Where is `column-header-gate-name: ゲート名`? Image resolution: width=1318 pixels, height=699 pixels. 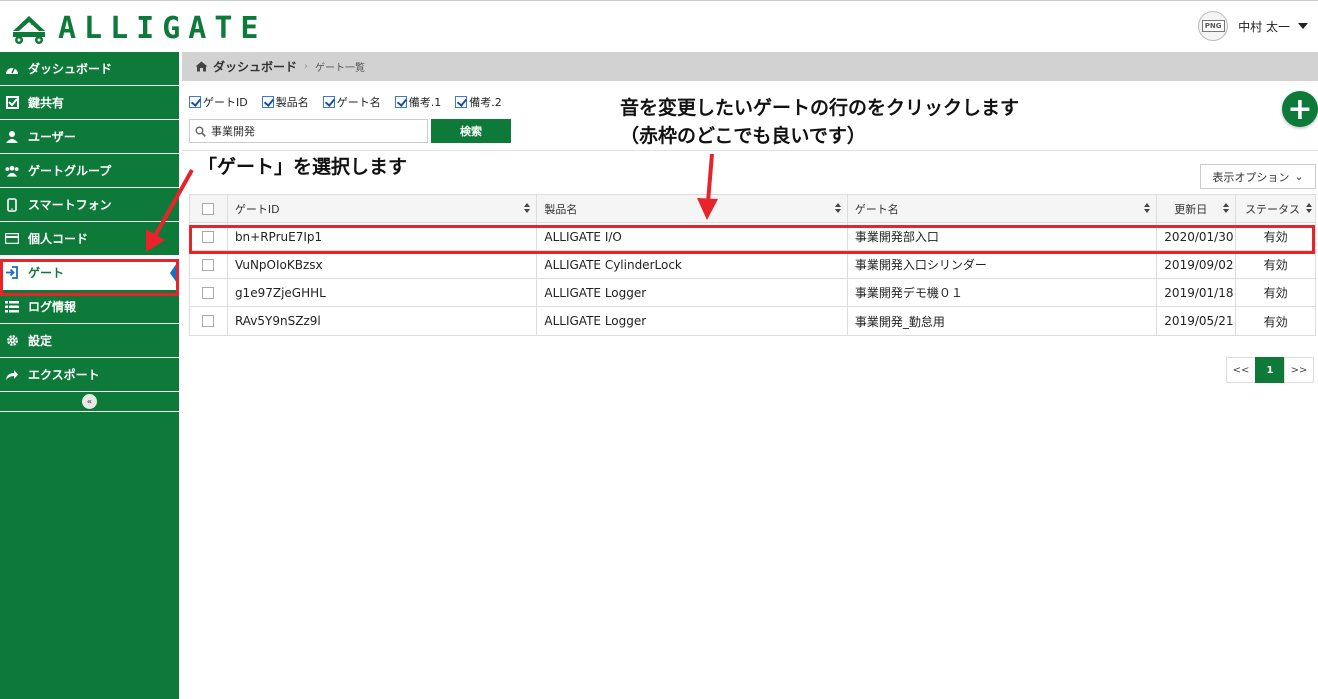
column-header-gate-name: ゲート名 is located at coordinates (1003, 208).